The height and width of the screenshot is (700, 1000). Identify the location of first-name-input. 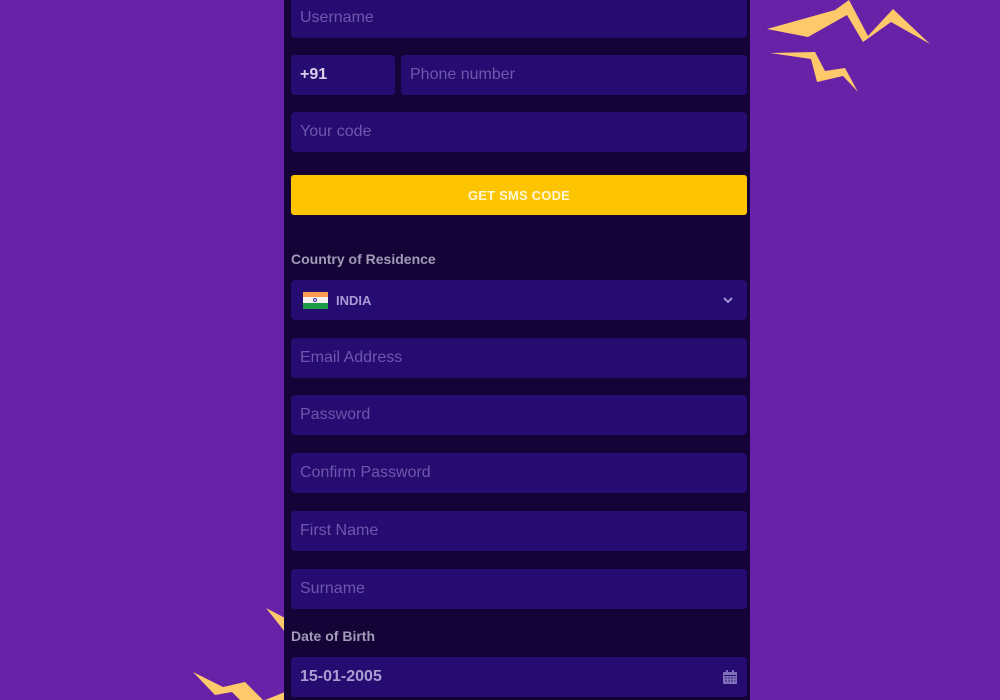
(519, 531).